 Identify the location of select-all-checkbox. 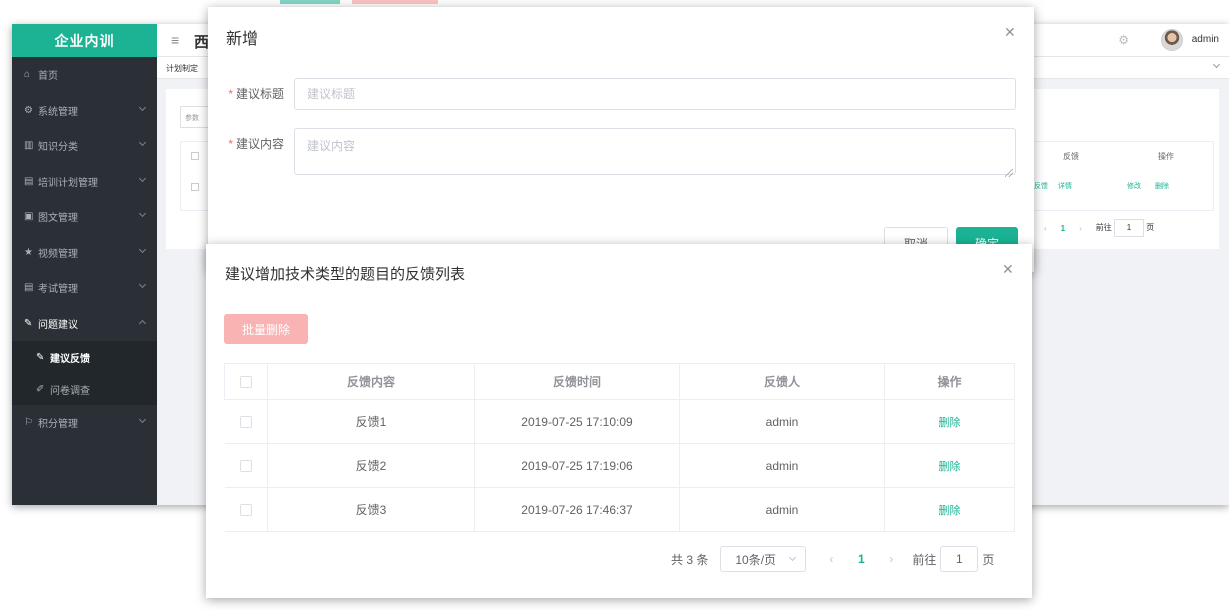
(246, 382).